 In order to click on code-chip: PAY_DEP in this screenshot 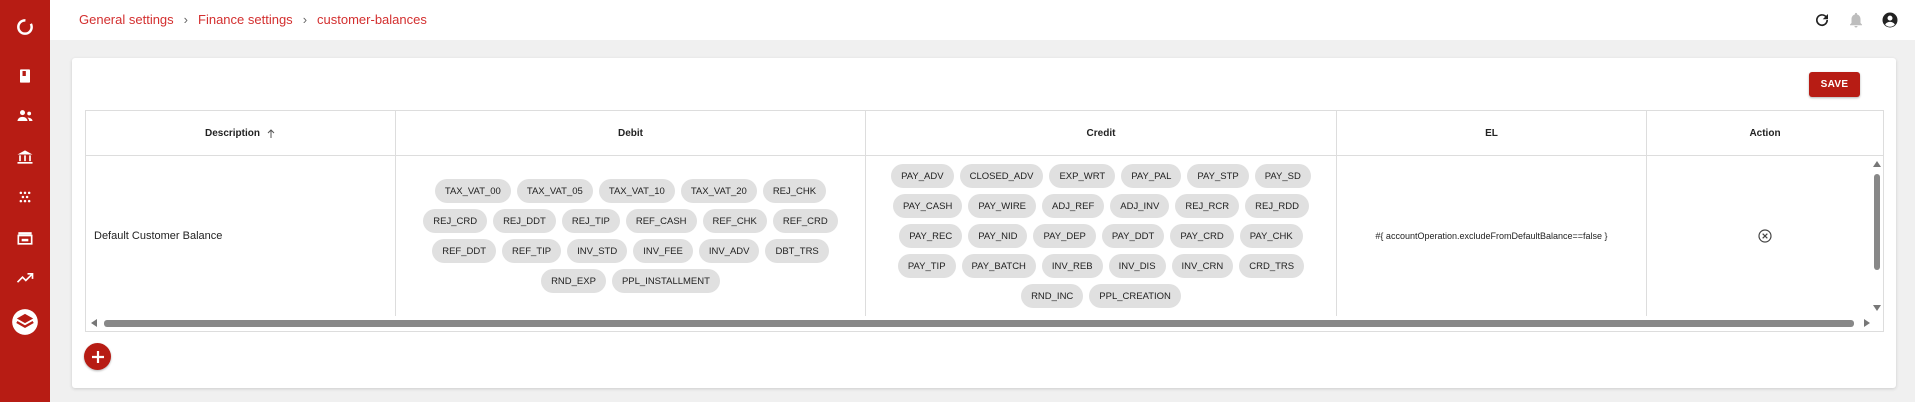, I will do `click(1064, 236)`.